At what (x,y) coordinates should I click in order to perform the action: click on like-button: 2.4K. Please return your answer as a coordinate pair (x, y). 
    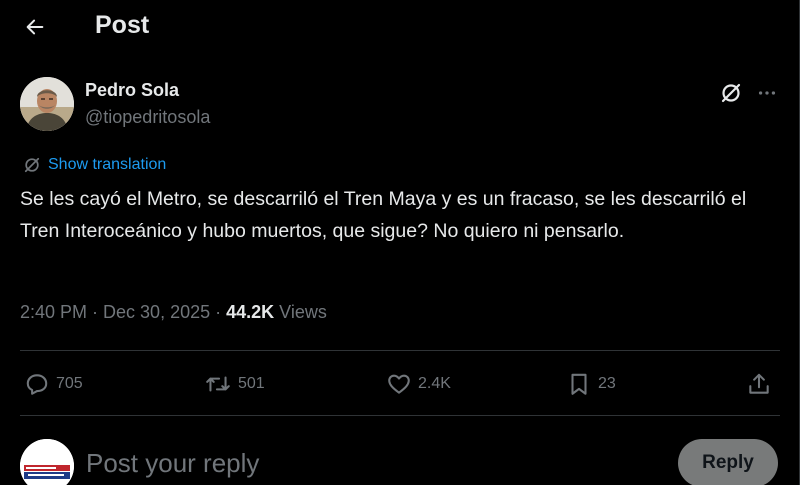
    Looking at the image, I should click on (418, 384).